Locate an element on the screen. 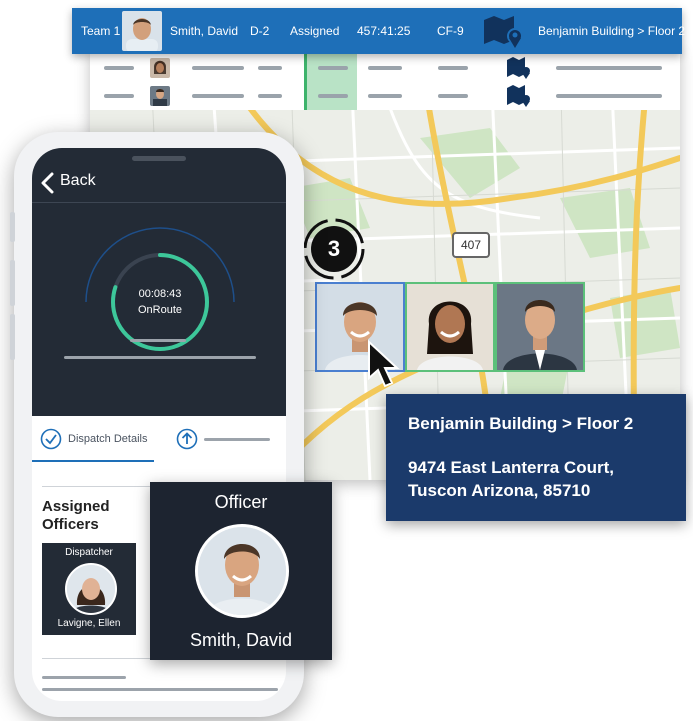 The width and height of the screenshot is (693, 721). tab-dispatch-label: Dispatch Details is located at coordinates (108, 439).